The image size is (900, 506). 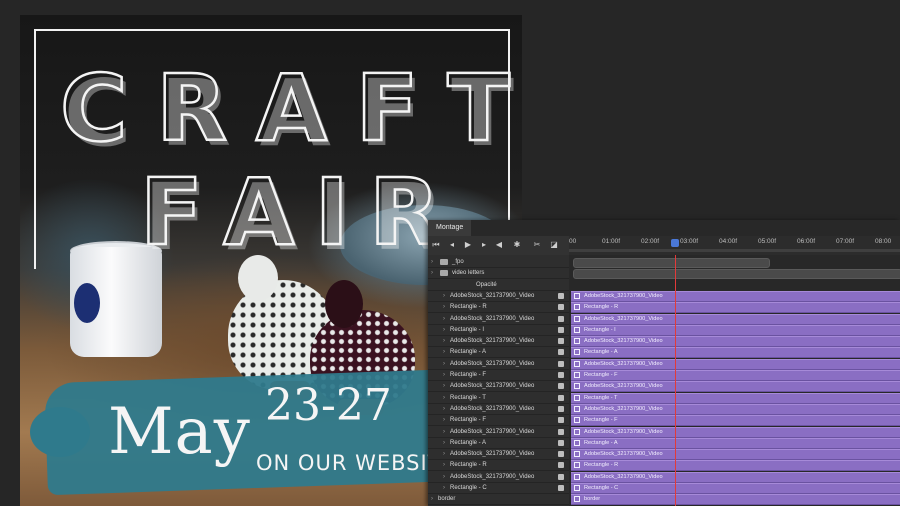 I want to click on step-back-icon: ◂, so click(x=452, y=245).